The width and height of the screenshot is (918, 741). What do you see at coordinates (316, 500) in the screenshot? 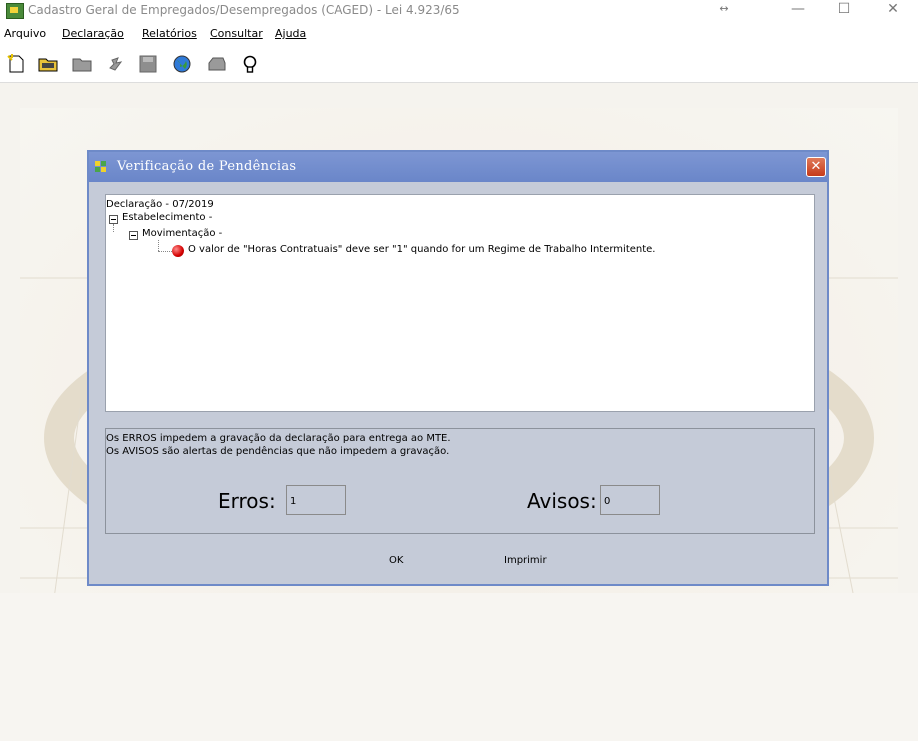
I see `errors-count-field: 1` at bounding box center [316, 500].